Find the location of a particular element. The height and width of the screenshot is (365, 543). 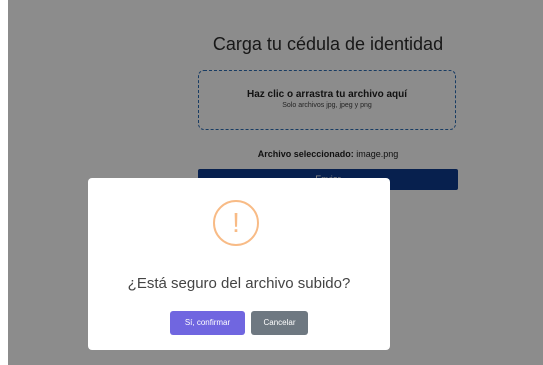

dialog-title: ¿Está seguro del archivo subido? is located at coordinates (239, 283).